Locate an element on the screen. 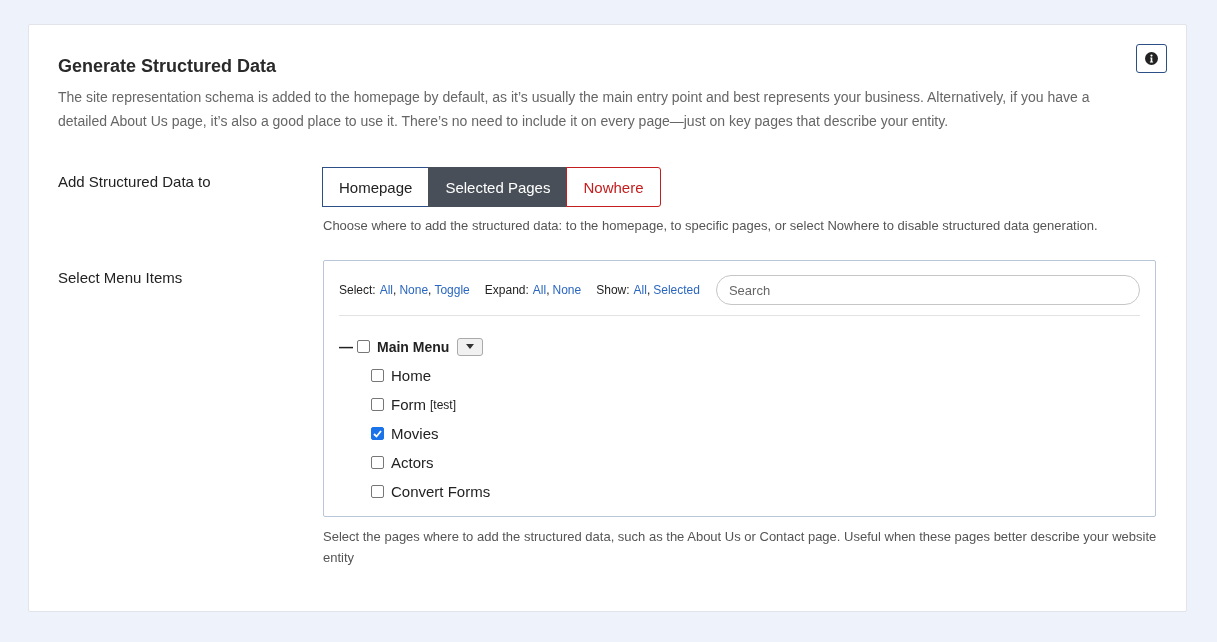 The image size is (1217, 642). toolbar-link: Selected is located at coordinates (676, 290).